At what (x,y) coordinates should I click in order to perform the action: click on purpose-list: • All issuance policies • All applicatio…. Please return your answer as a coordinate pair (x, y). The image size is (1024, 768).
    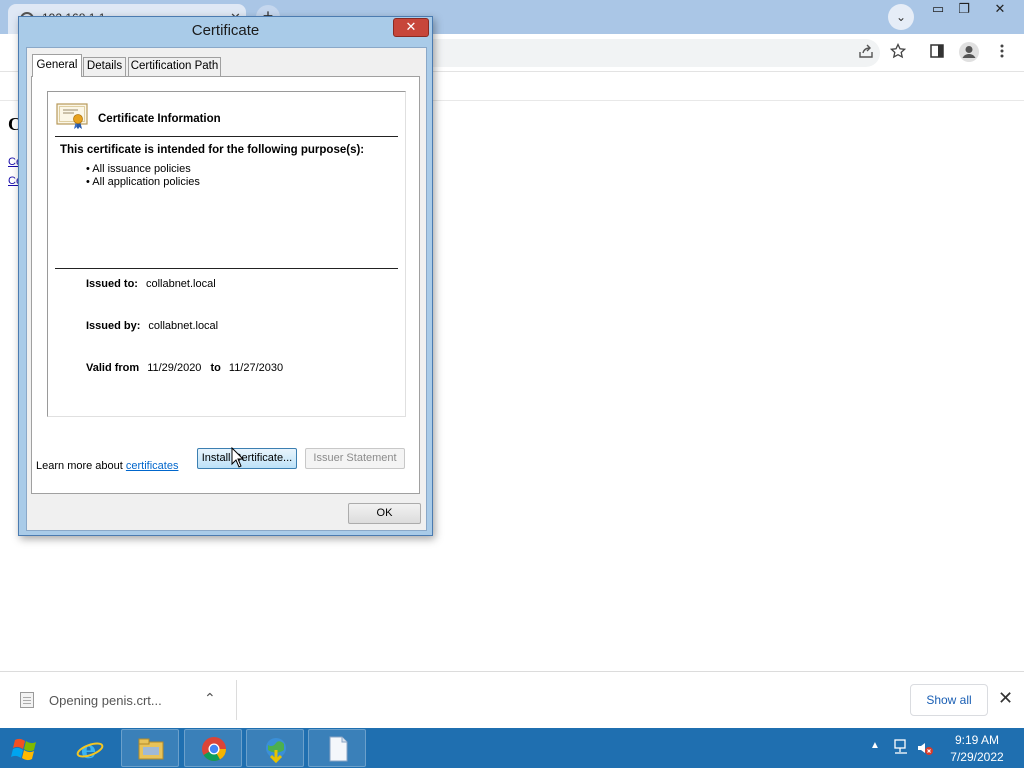
    Looking at the image, I should click on (143, 176).